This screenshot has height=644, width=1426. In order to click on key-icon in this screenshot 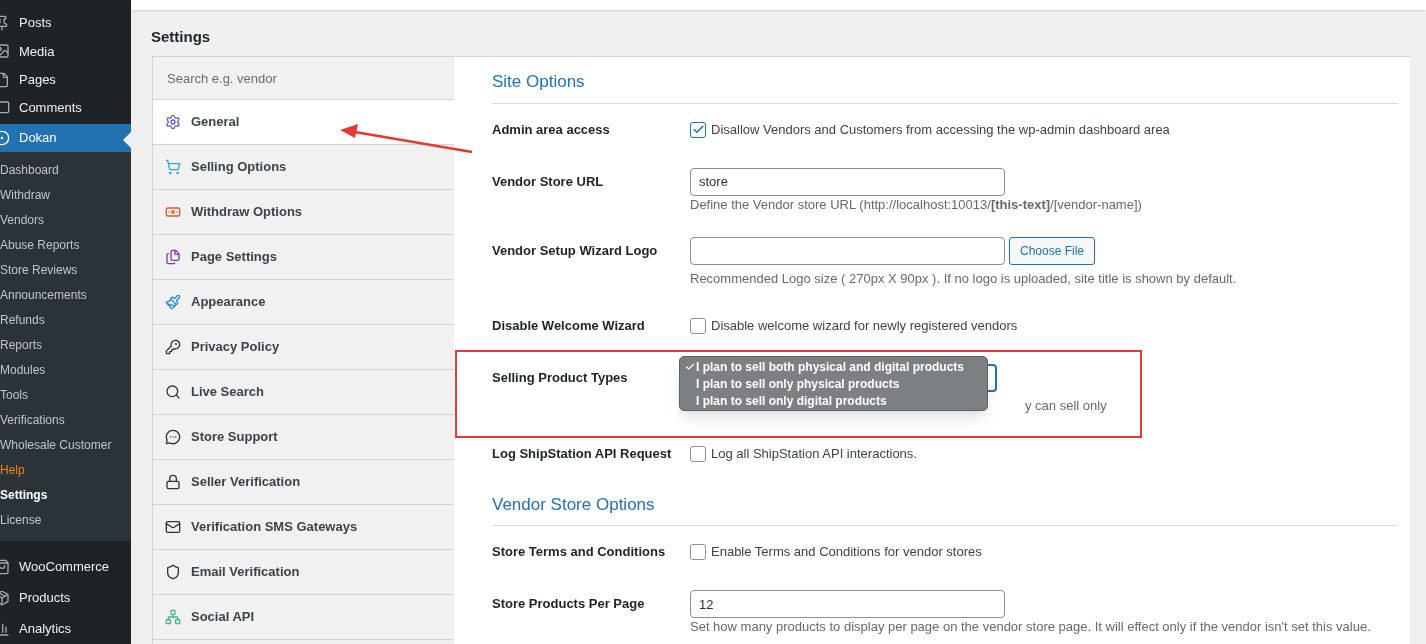, I will do `click(173, 347)`.